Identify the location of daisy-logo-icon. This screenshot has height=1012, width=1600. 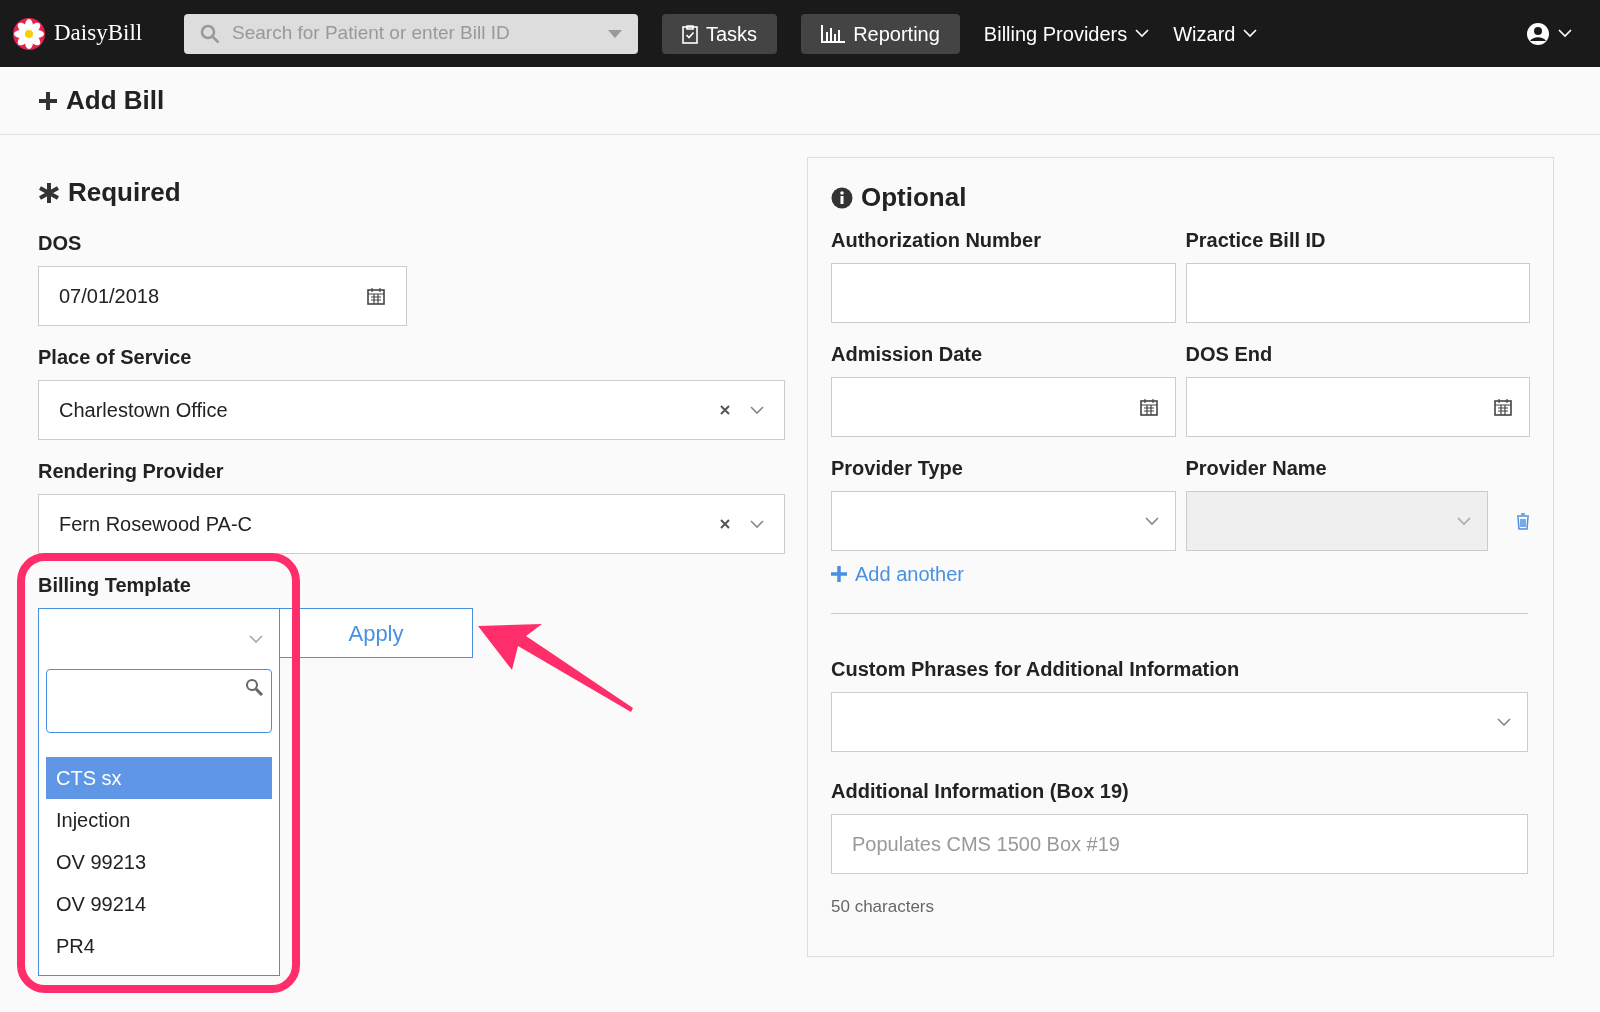
(29, 33).